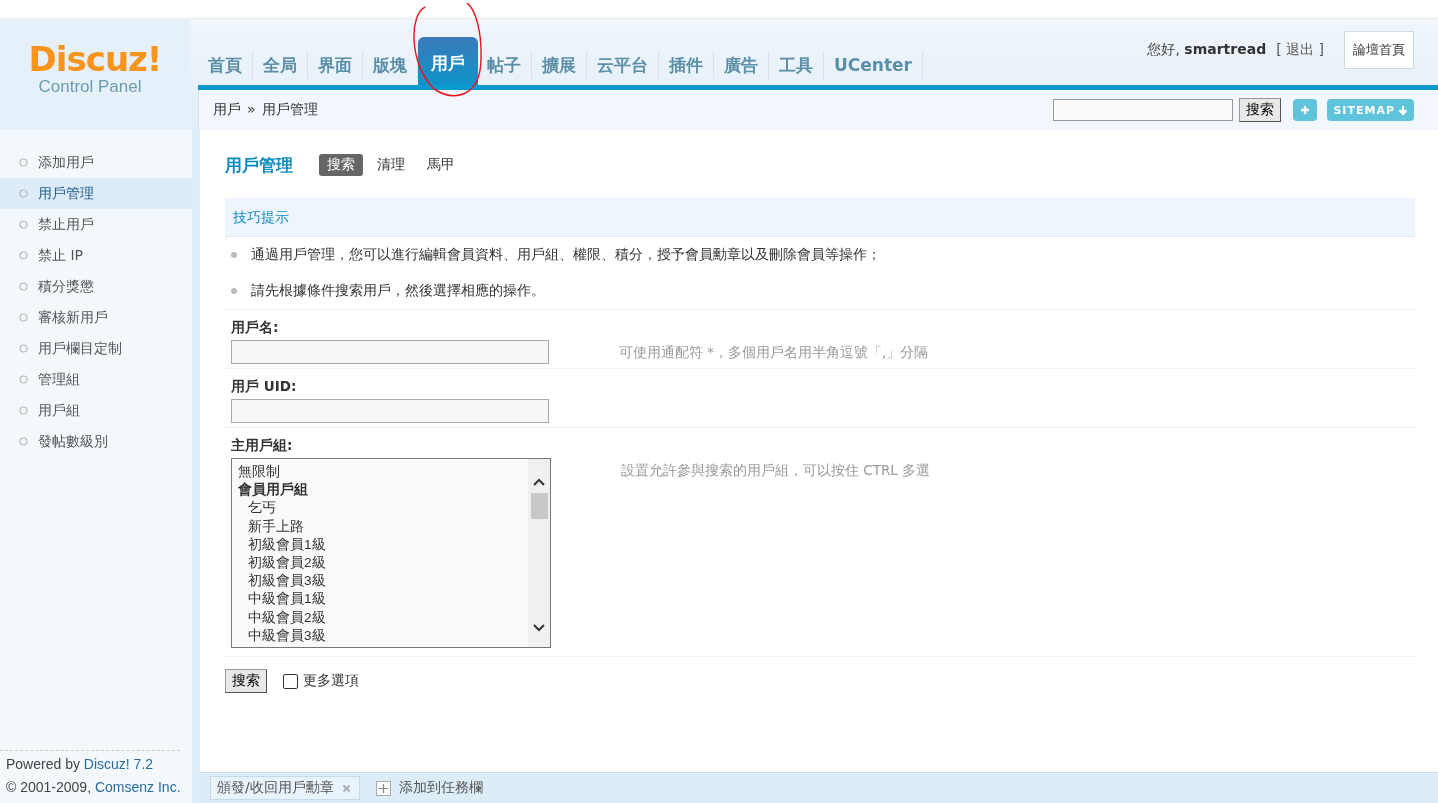 The height and width of the screenshot is (803, 1438). Describe the element at coordinates (1143, 110) in the screenshot. I see `search-field` at that location.